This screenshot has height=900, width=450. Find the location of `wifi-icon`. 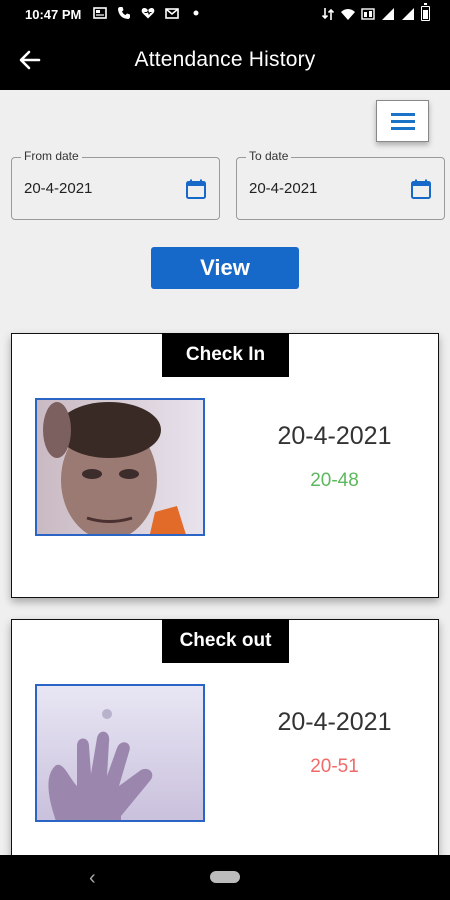

wifi-icon is located at coordinates (348, 14).